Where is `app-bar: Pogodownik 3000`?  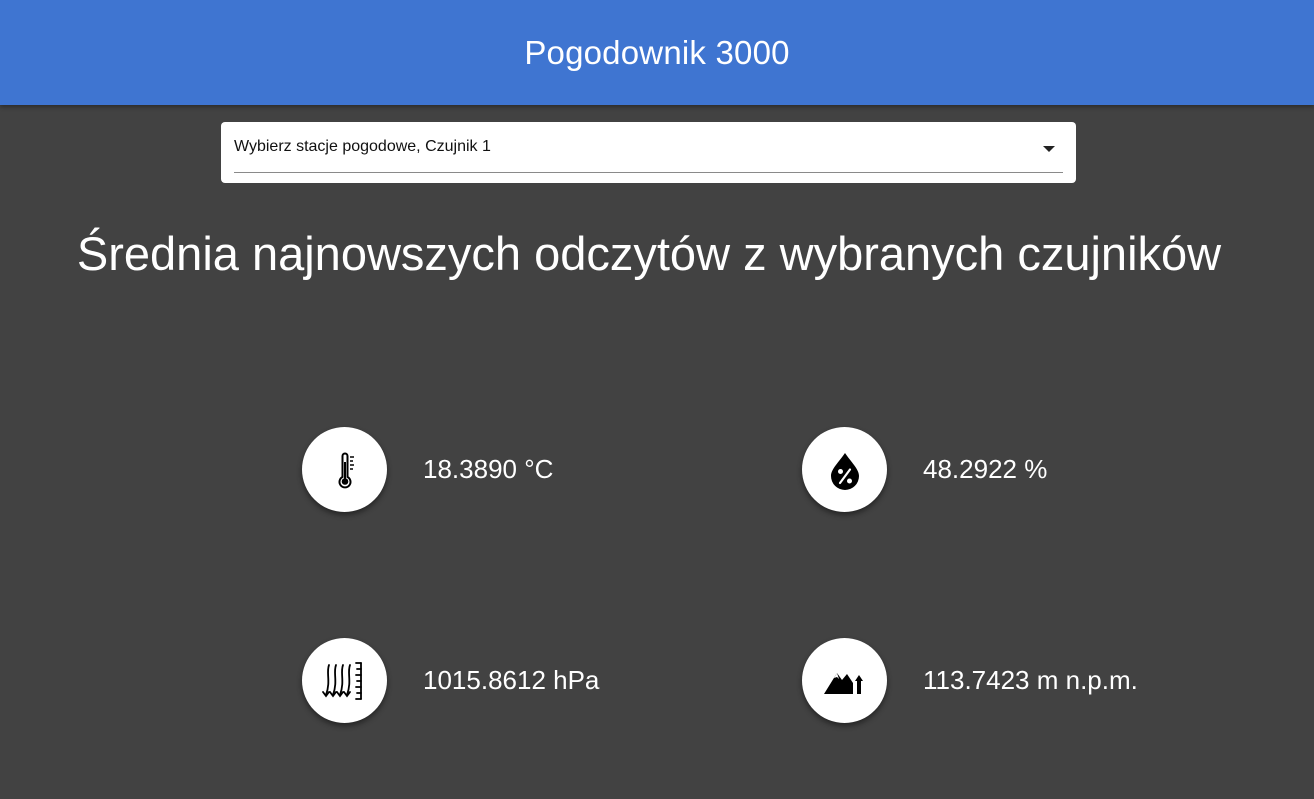
app-bar: Pogodownik 3000 is located at coordinates (657, 52).